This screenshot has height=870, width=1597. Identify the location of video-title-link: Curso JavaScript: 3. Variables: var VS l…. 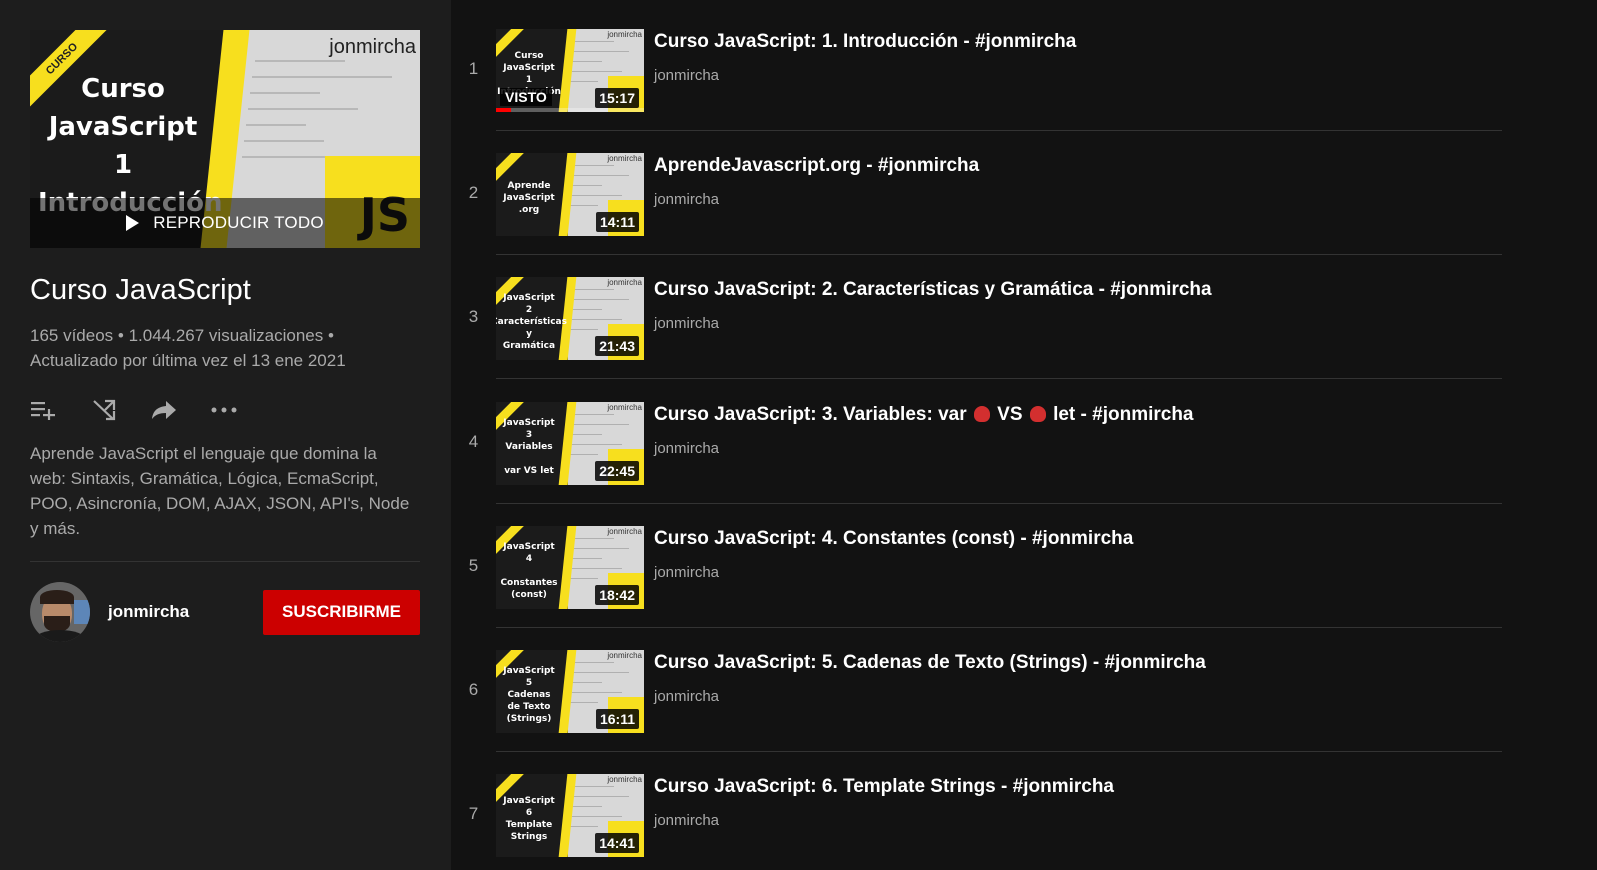
(924, 415).